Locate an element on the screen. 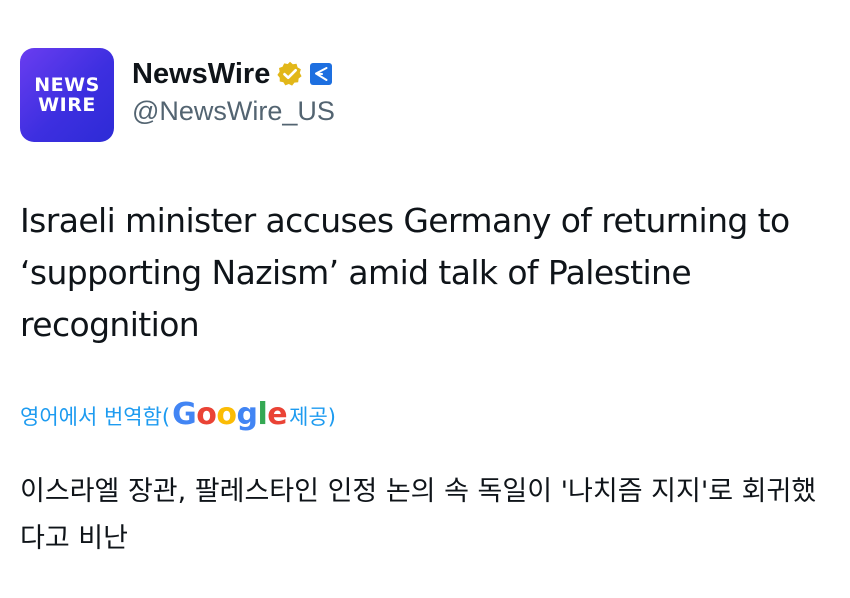 Image resolution: width=850 pixels, height=598 pixels. account-handle: @NewsWire_US is located at coordinates (233, 111).